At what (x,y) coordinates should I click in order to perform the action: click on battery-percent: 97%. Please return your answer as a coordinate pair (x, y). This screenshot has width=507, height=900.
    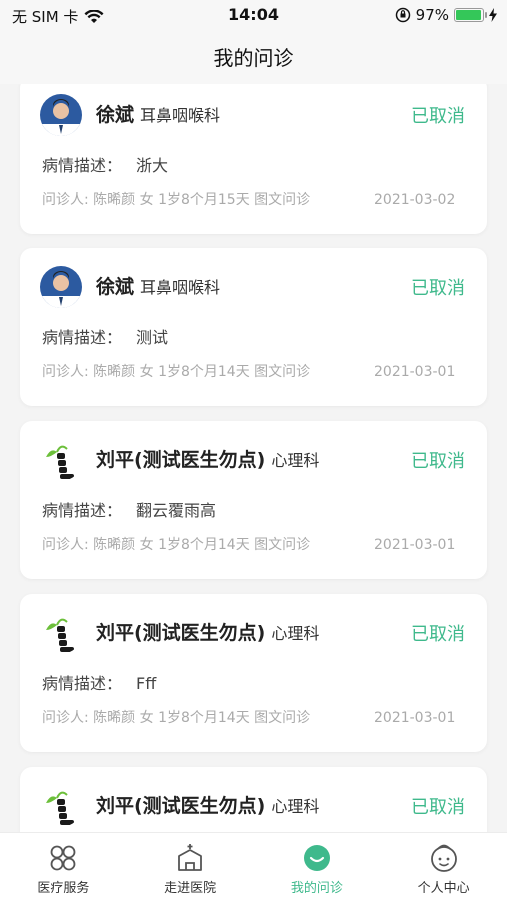
    Looking at the image, I should click on (432, 15).